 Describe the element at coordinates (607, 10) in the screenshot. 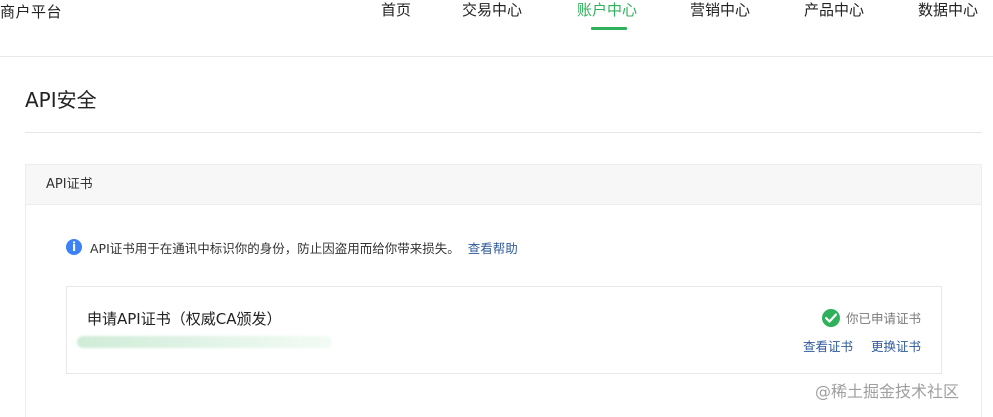

I see `nav-item-account: 账户中心` at that location.